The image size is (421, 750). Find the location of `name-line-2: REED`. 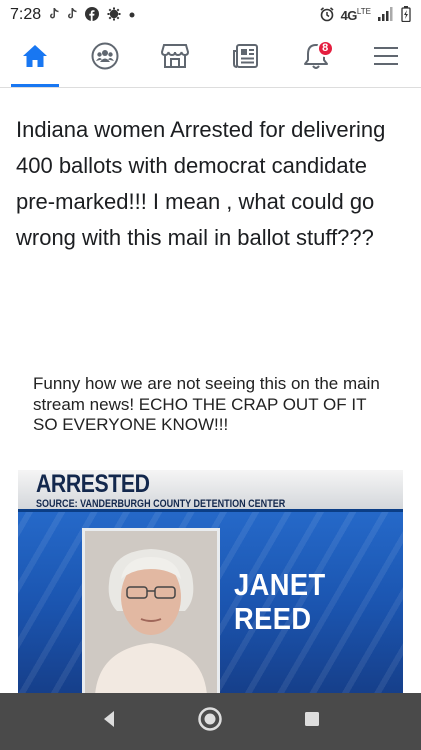

name-line-2: REED is located at coordinates (273, 618).